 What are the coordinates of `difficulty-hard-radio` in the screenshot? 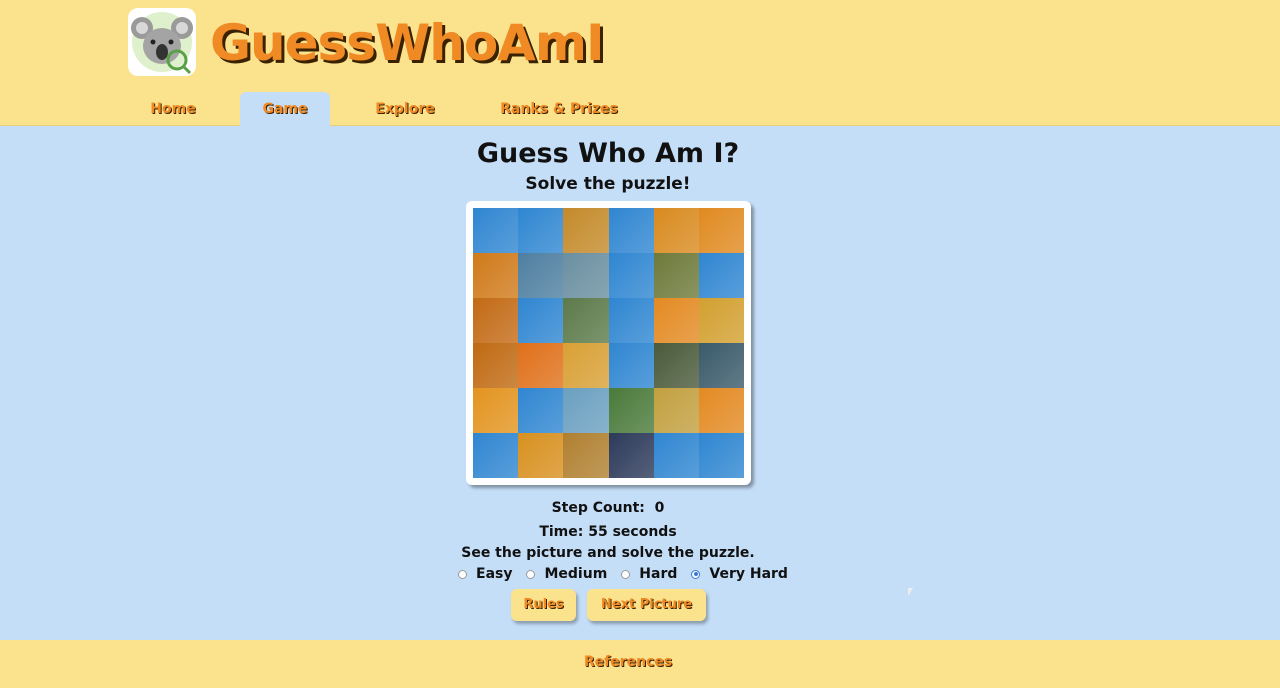 It's located at (626, 574).